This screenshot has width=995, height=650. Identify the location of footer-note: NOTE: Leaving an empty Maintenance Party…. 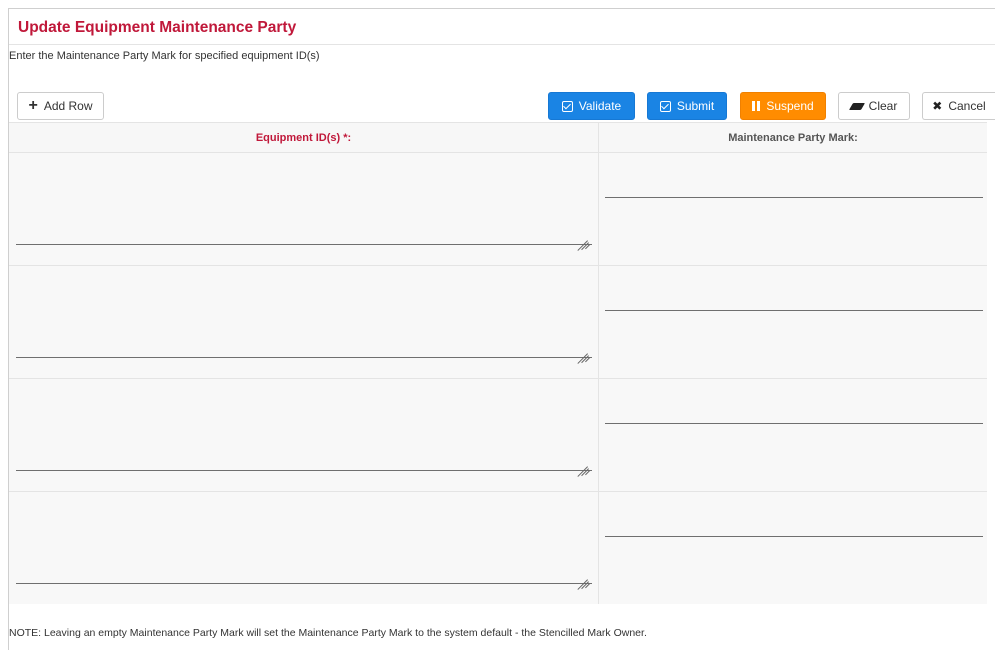
(328, 633).